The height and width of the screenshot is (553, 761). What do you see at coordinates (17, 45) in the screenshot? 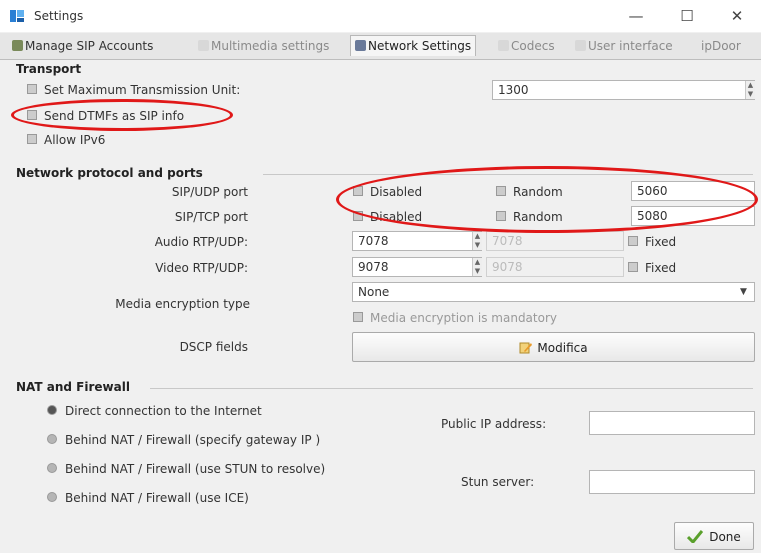
I see `accounts-icon` at bounding box center [17, 45].